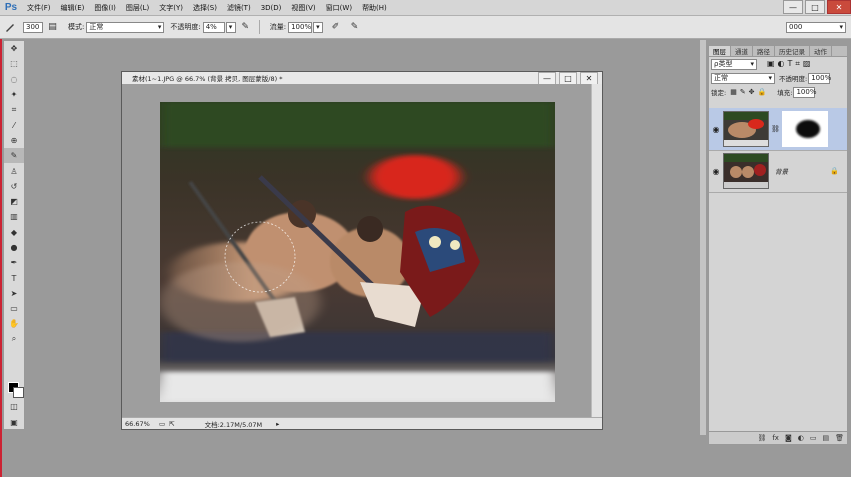  What do you see at coordinates (9, 27) in the screenshot?
I see `brush-preset-icon` at bounding box center [9, 27].